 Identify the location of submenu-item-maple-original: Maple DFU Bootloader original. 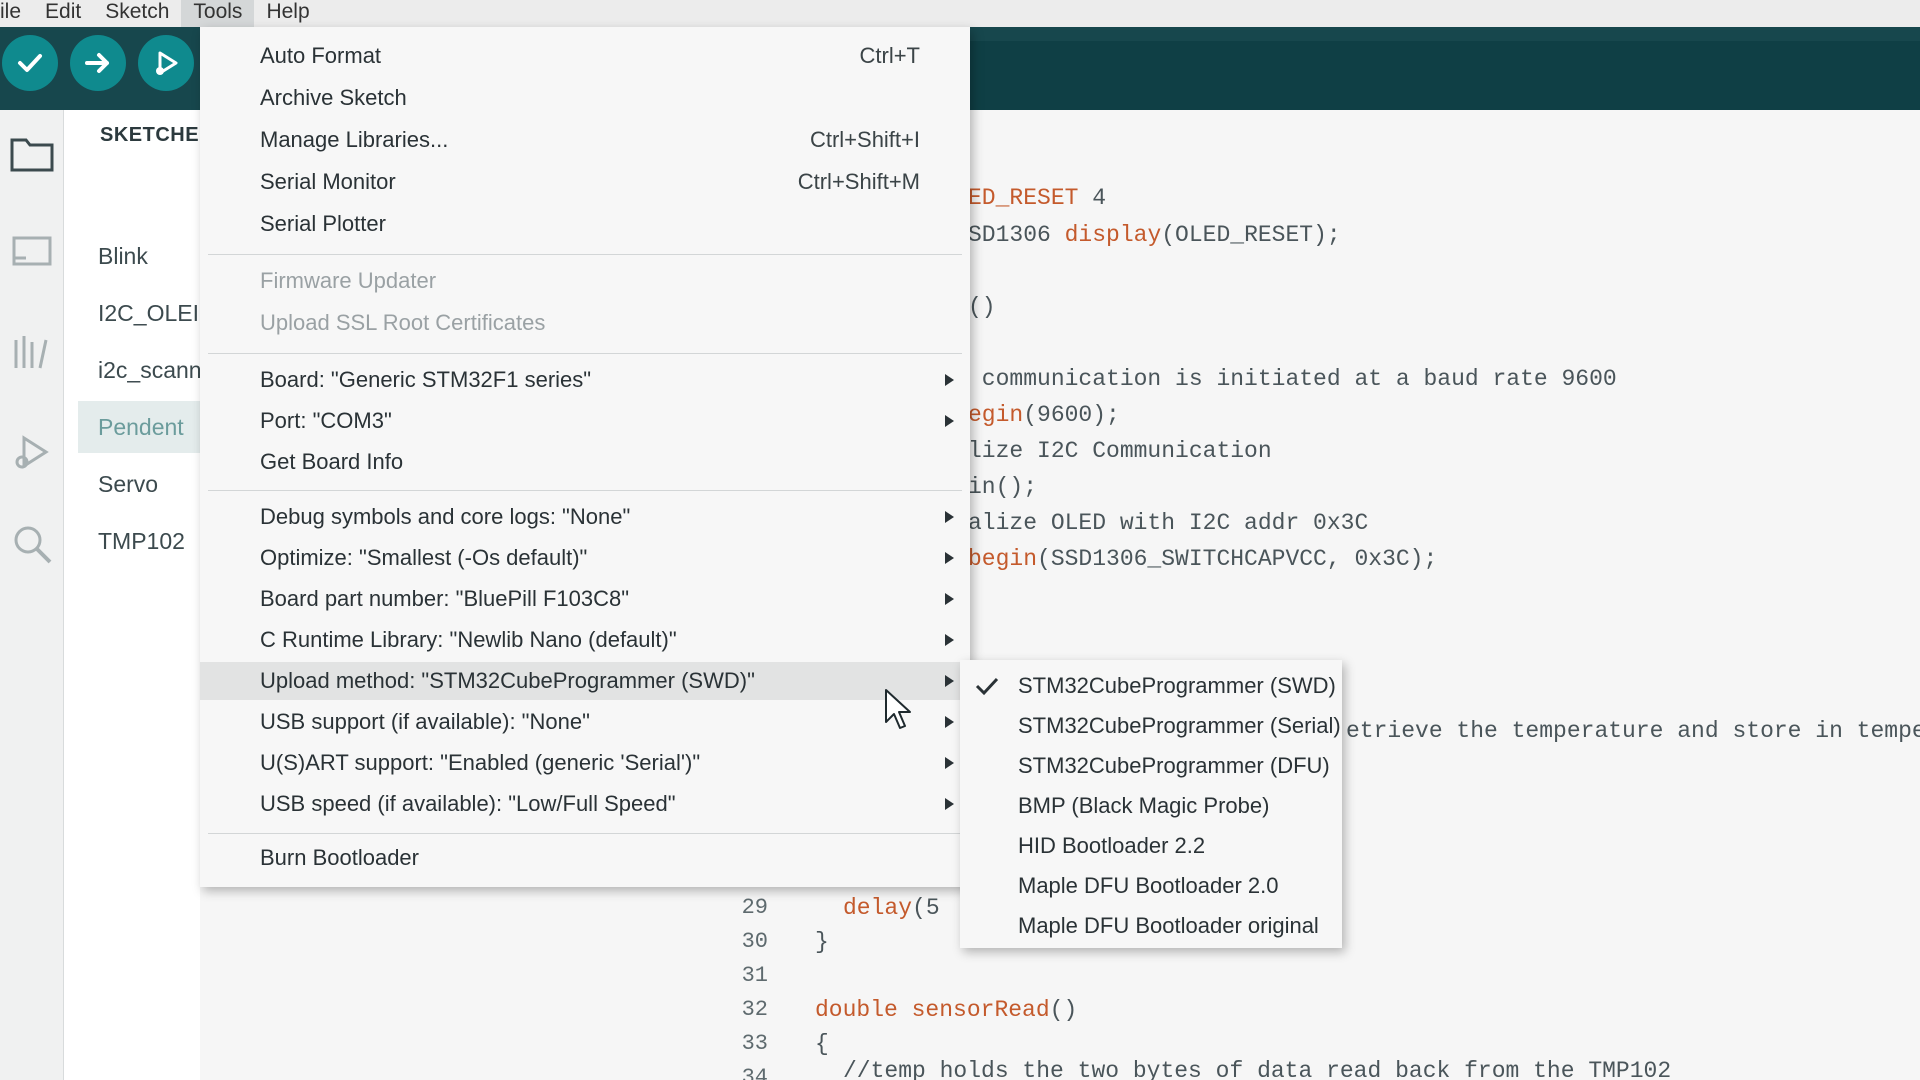
(1151, 926).